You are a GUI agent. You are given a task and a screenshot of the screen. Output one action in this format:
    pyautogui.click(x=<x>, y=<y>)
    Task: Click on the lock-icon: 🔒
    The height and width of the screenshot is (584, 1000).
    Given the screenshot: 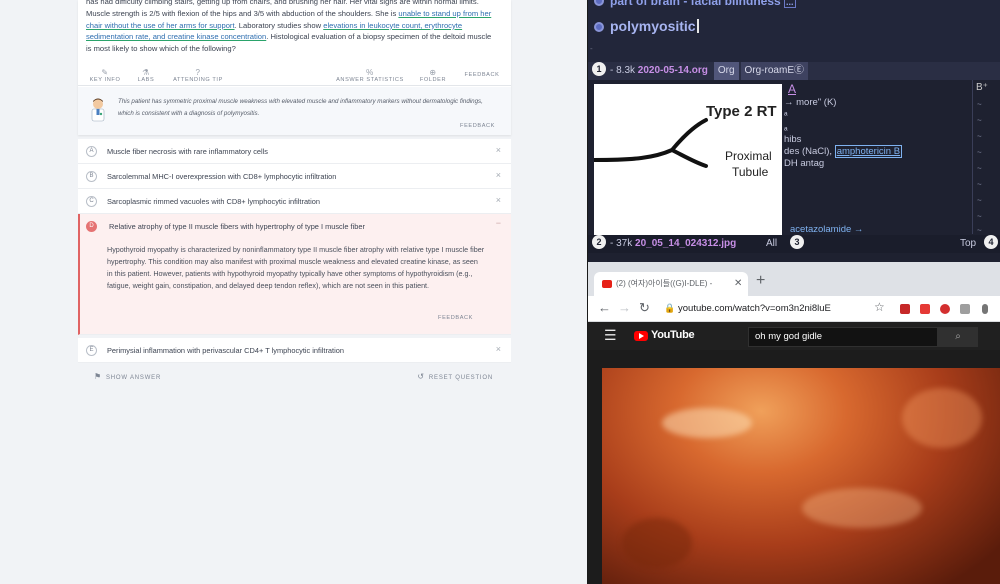 What is the action you would take?
    pyautogui.click(x=670, y=308)
    